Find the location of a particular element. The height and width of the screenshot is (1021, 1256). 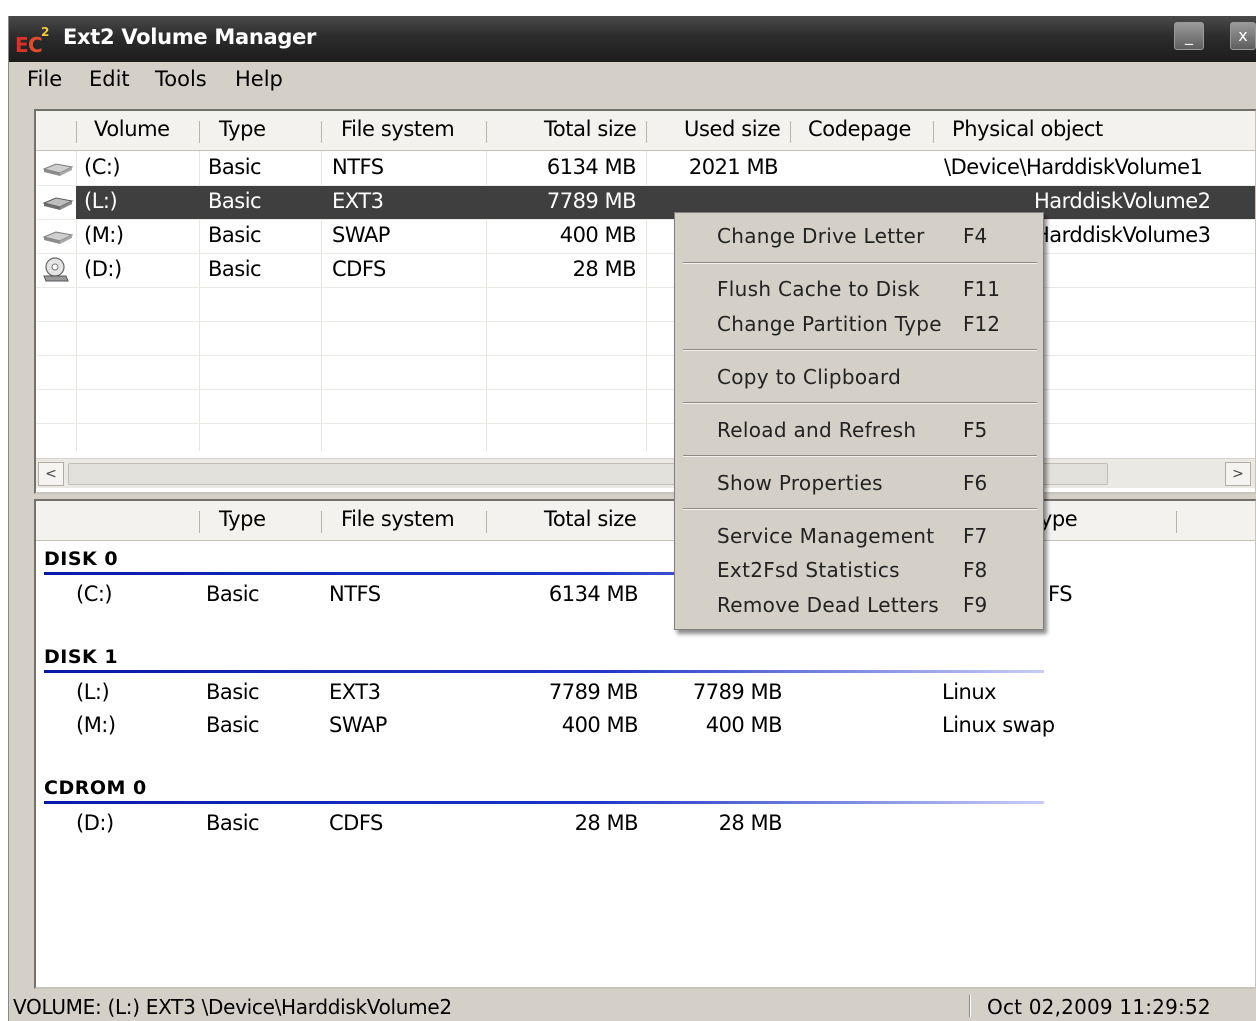

volume-total: 28 MB is located at coordinates (604, 269).